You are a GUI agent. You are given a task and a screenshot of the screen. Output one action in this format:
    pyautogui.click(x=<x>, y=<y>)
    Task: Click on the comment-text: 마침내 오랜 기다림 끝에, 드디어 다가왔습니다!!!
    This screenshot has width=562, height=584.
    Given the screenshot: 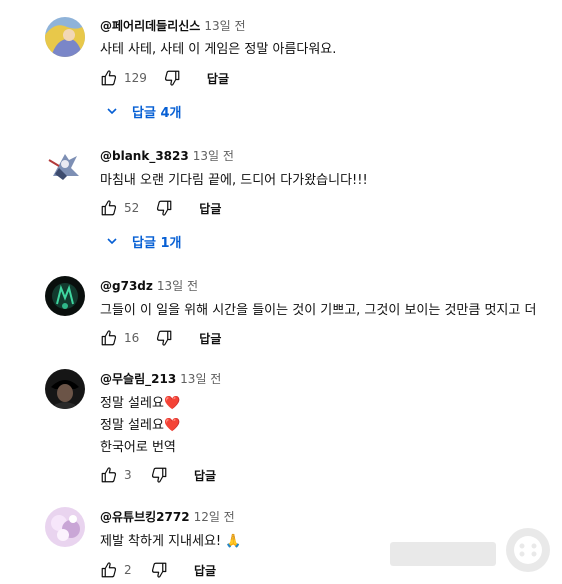 What is the action you would take?
    pyautogui.click(x=234, y=180)
    